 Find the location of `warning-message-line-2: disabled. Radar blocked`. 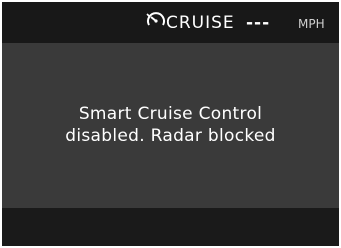

warning-message-line-2: disabled. Radar blocked is located at coordinates (170, 136).